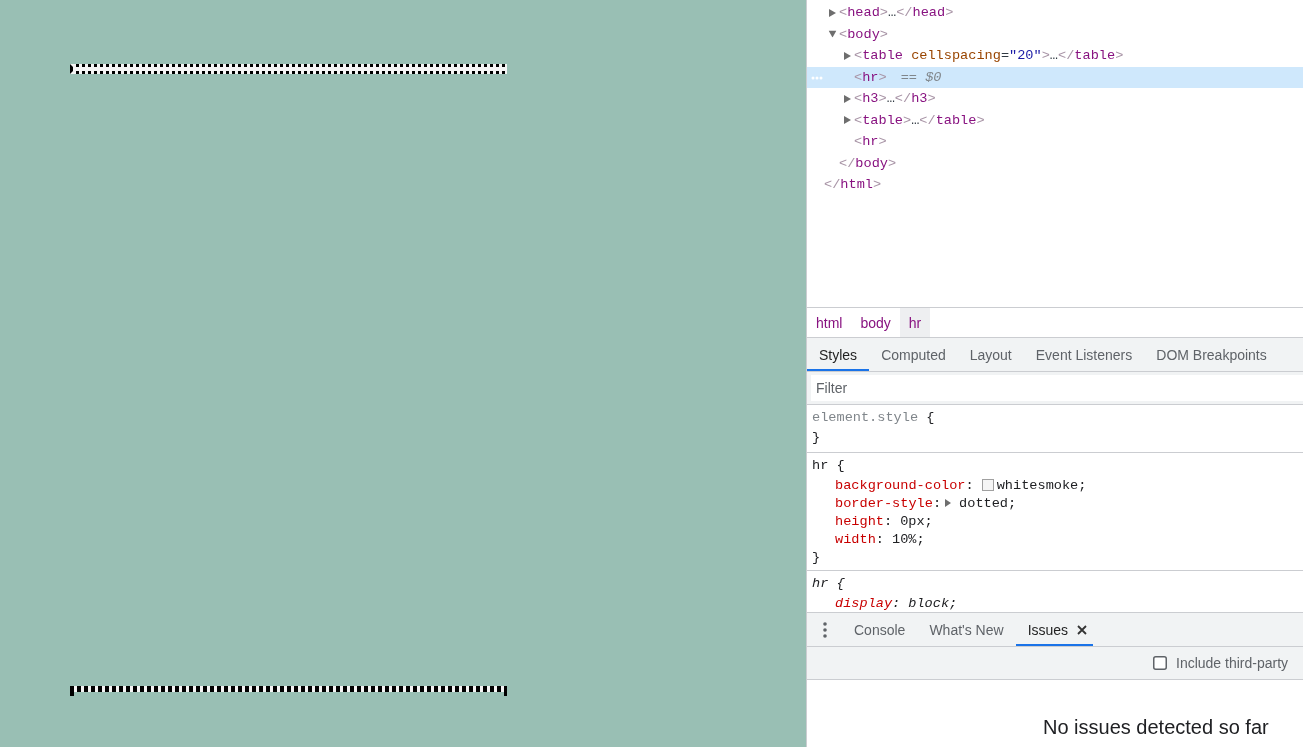  Describe the element at coordinates (859, 539) in the screenshot. I see `css-property-name: width:` at that location.